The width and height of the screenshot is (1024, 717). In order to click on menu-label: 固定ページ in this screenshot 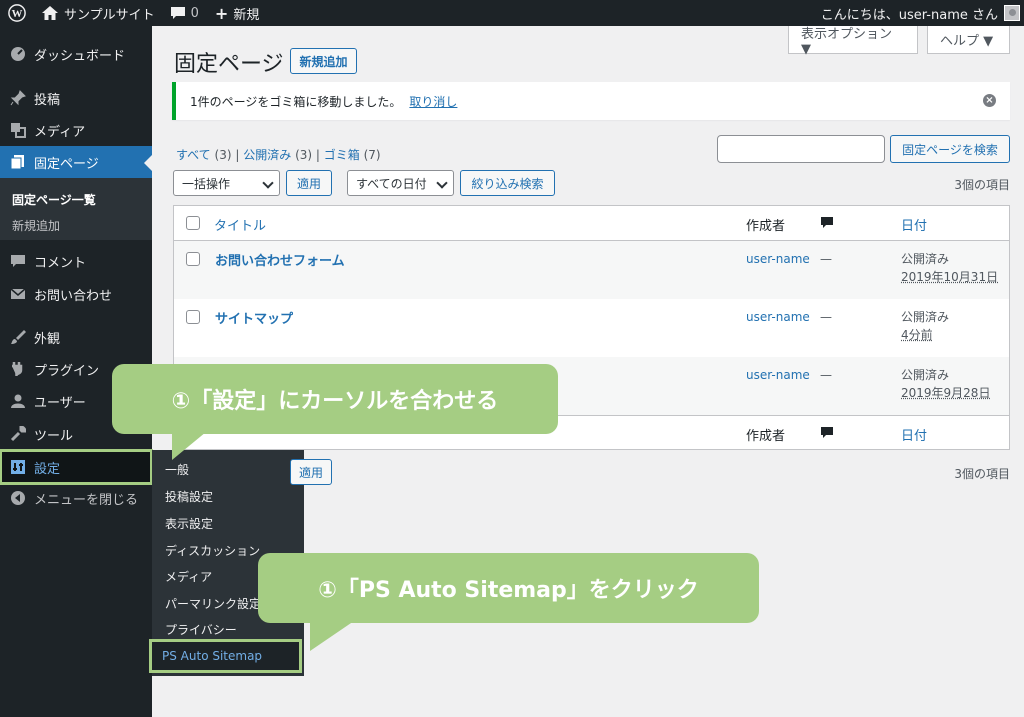, I will do `click(66, 164)`.